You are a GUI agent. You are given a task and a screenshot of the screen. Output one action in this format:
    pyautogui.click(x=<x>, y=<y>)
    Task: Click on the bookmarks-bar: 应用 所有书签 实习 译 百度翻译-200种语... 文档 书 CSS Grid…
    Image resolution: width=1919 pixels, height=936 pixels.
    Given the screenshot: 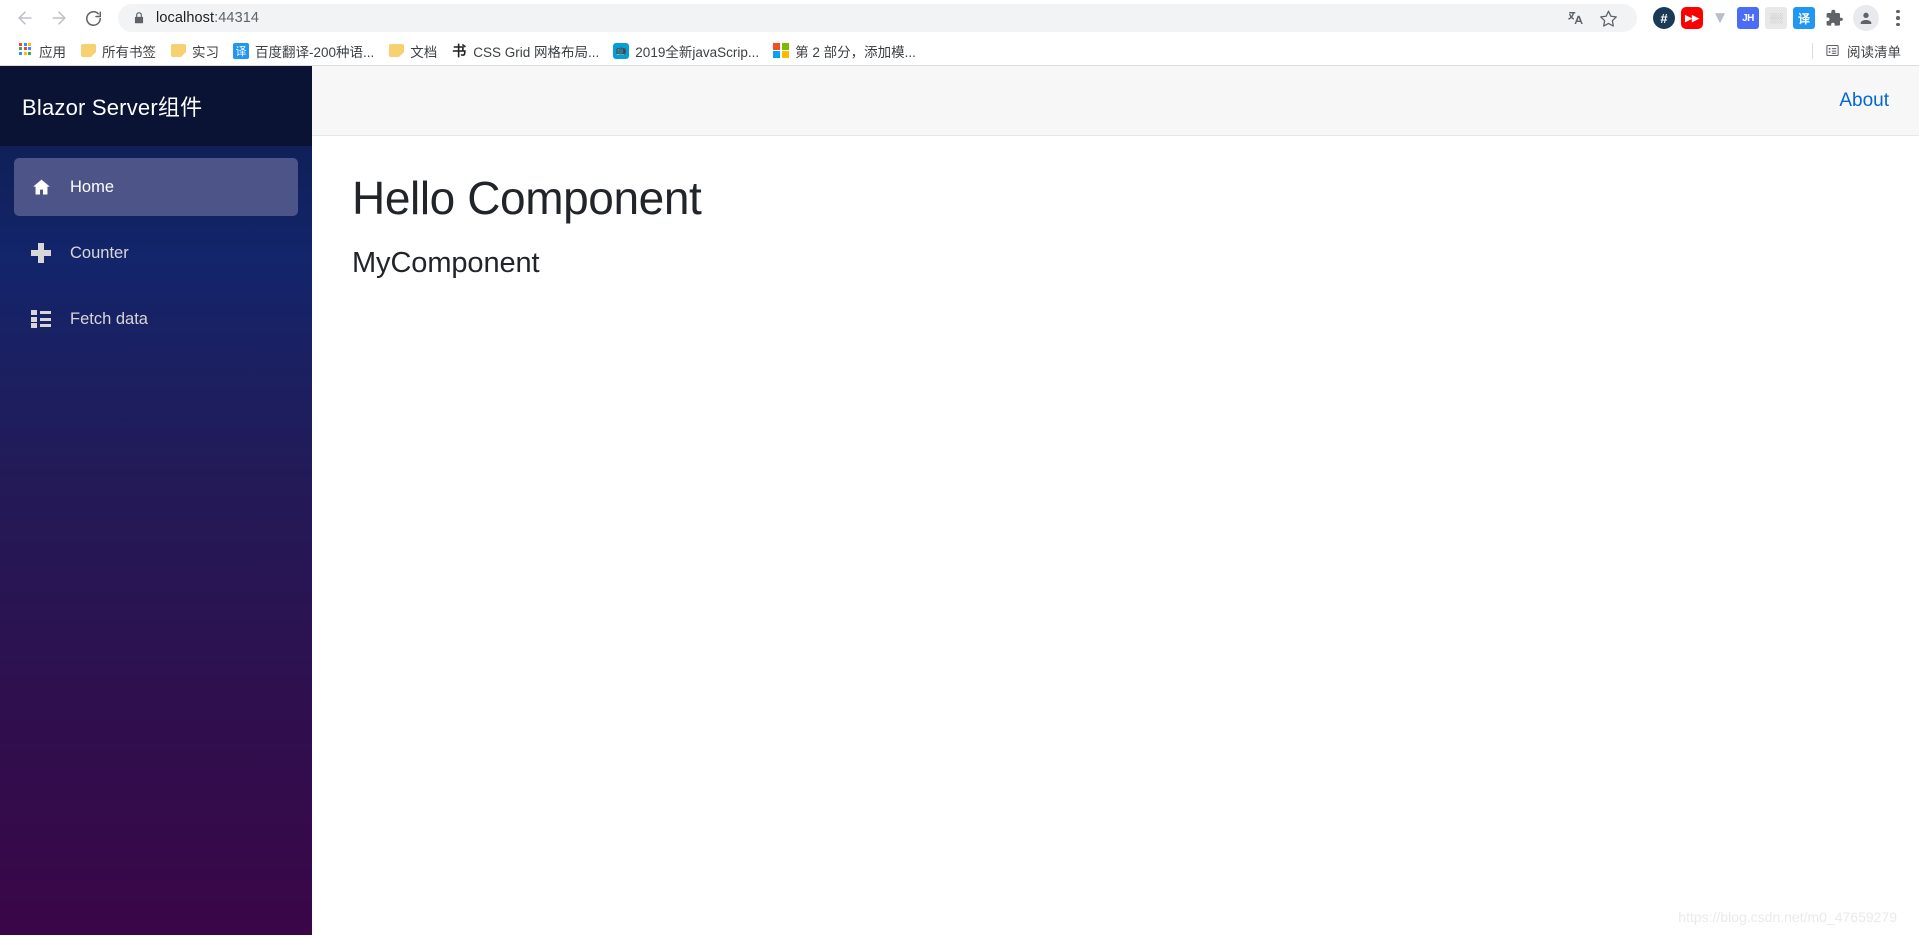 What is the action you would take?
    pyautogui.click(x=959, y=51)
    